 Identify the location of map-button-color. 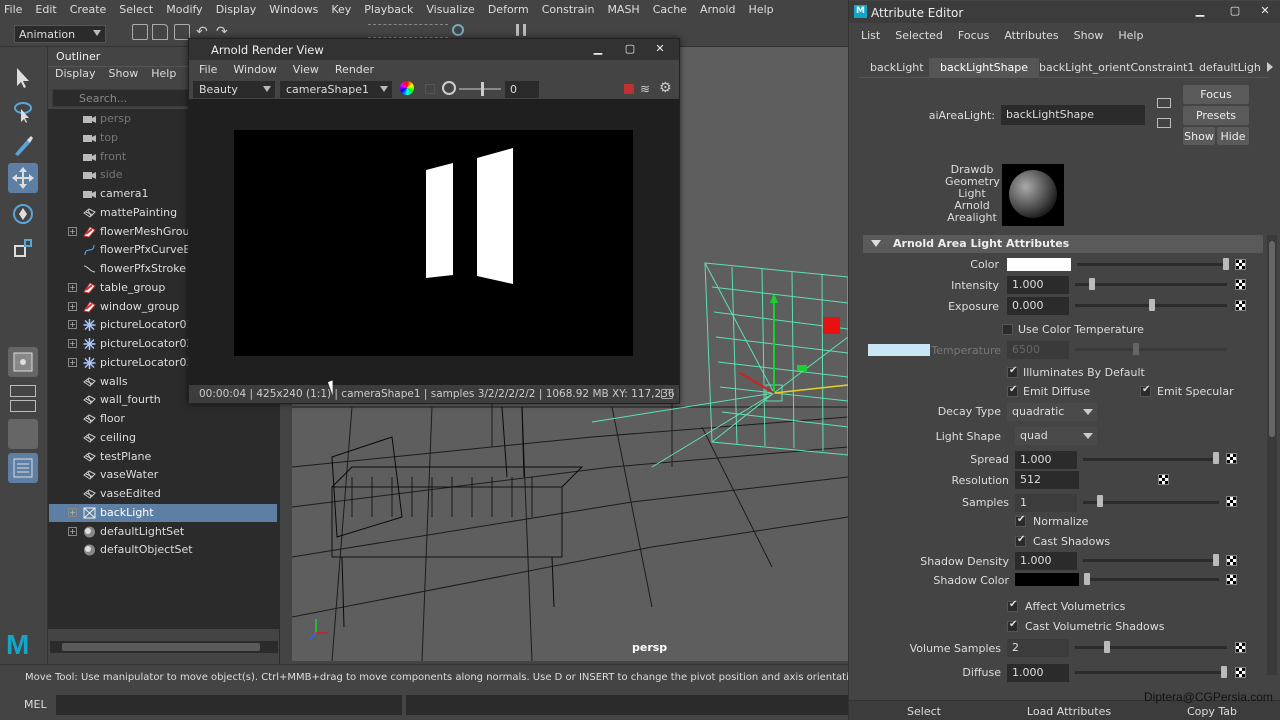
(1240, 264).